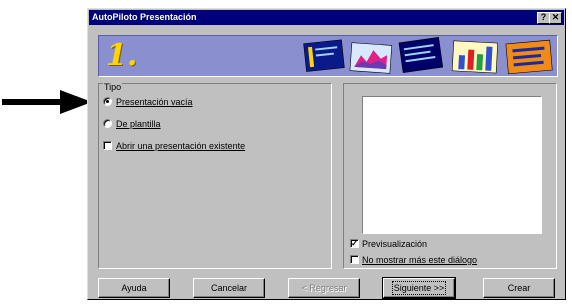 This screenshot has width=572, height=308. Describe the element at coordinates (452, 165) in the screenshot. I see `preview-pane` at that location.